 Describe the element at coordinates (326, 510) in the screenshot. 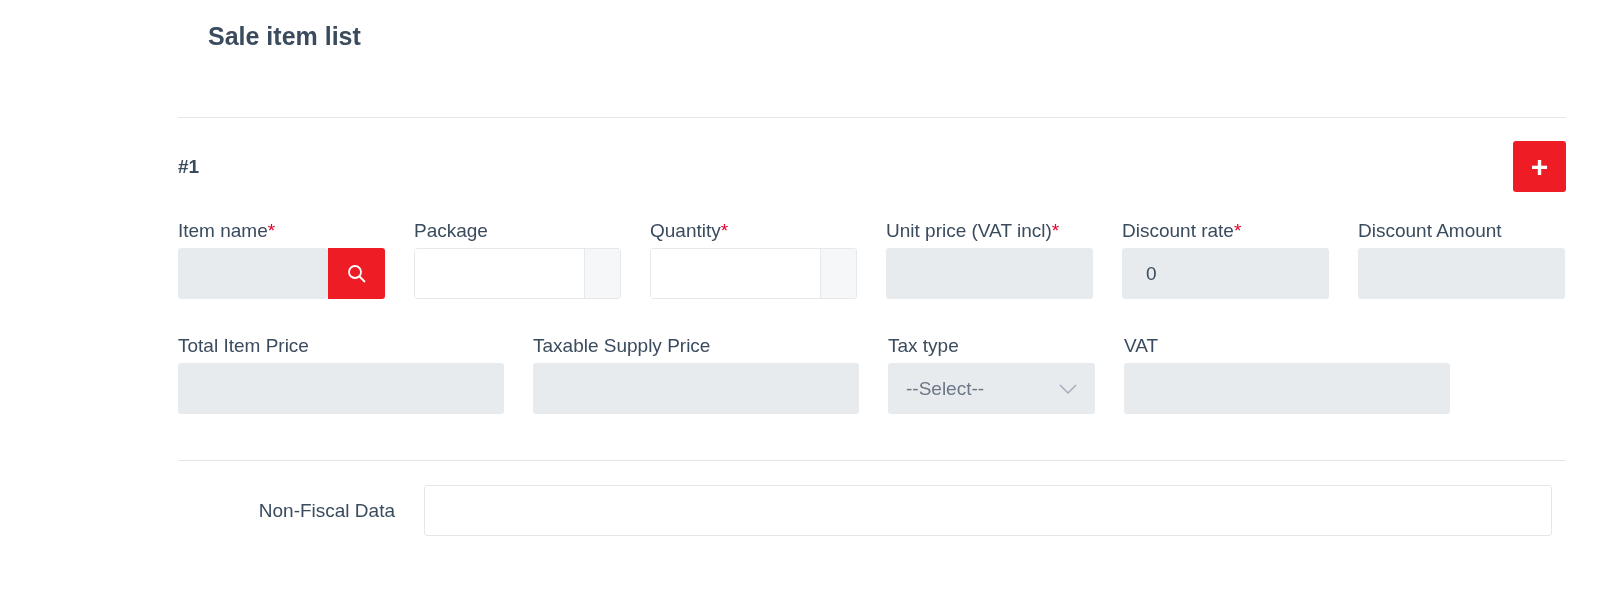

I see `field-label: Non-Fiscal Data` at that location.